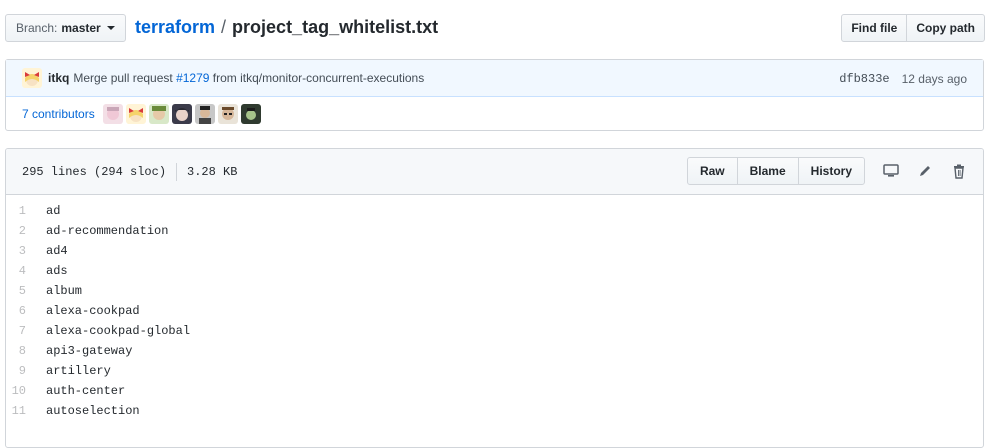  I want to click on line-content: api3-gateway, so click(89, 351).